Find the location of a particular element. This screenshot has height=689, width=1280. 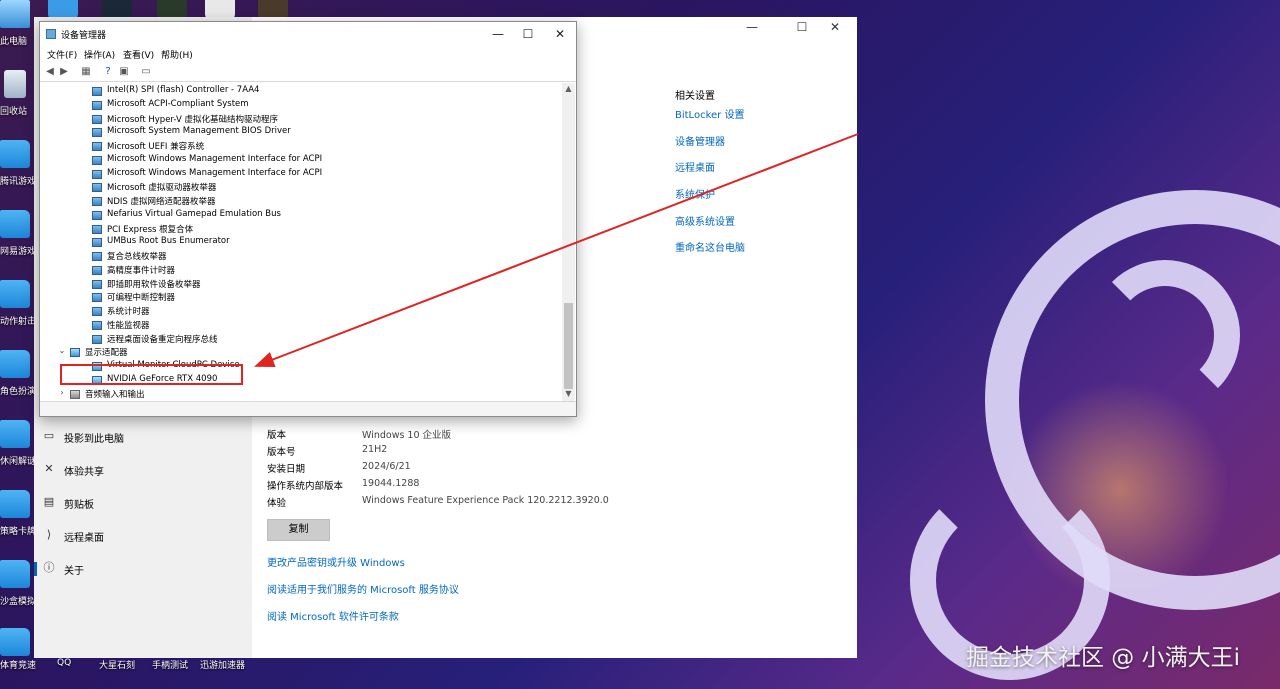

nav-item-shared-experience: ✕ 体验共享 is located at coordinates (143, 471).